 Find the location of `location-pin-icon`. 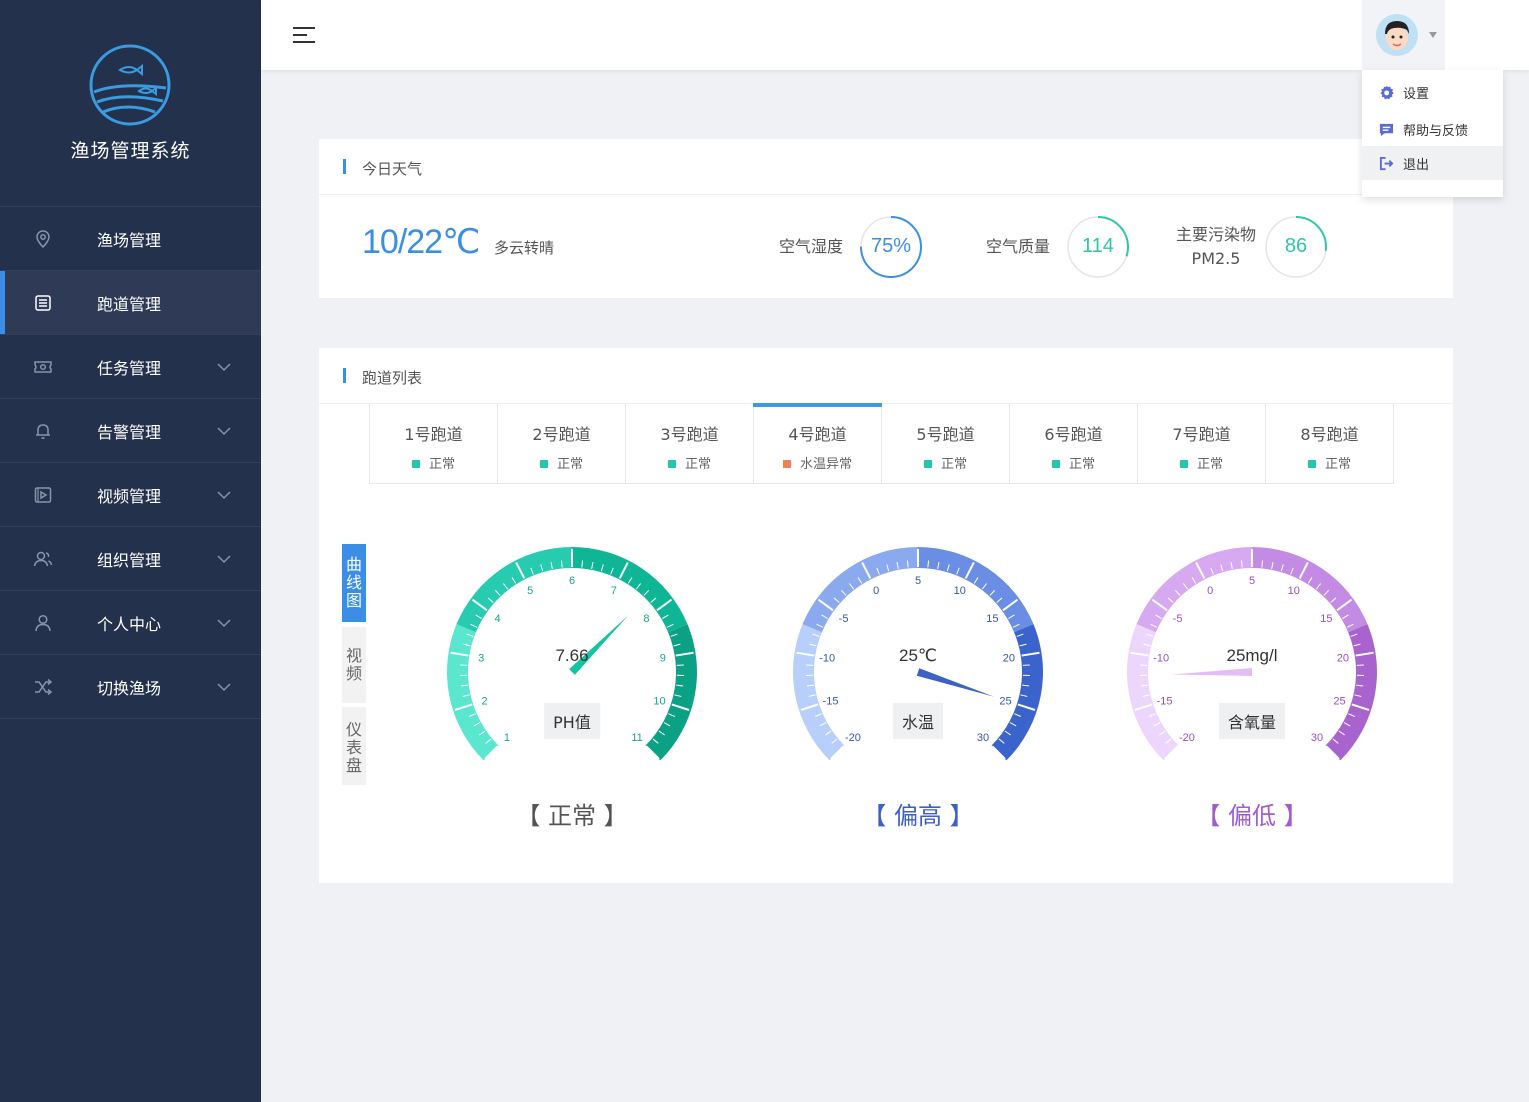

location-pin-icon is located at coordinates (43, 238).